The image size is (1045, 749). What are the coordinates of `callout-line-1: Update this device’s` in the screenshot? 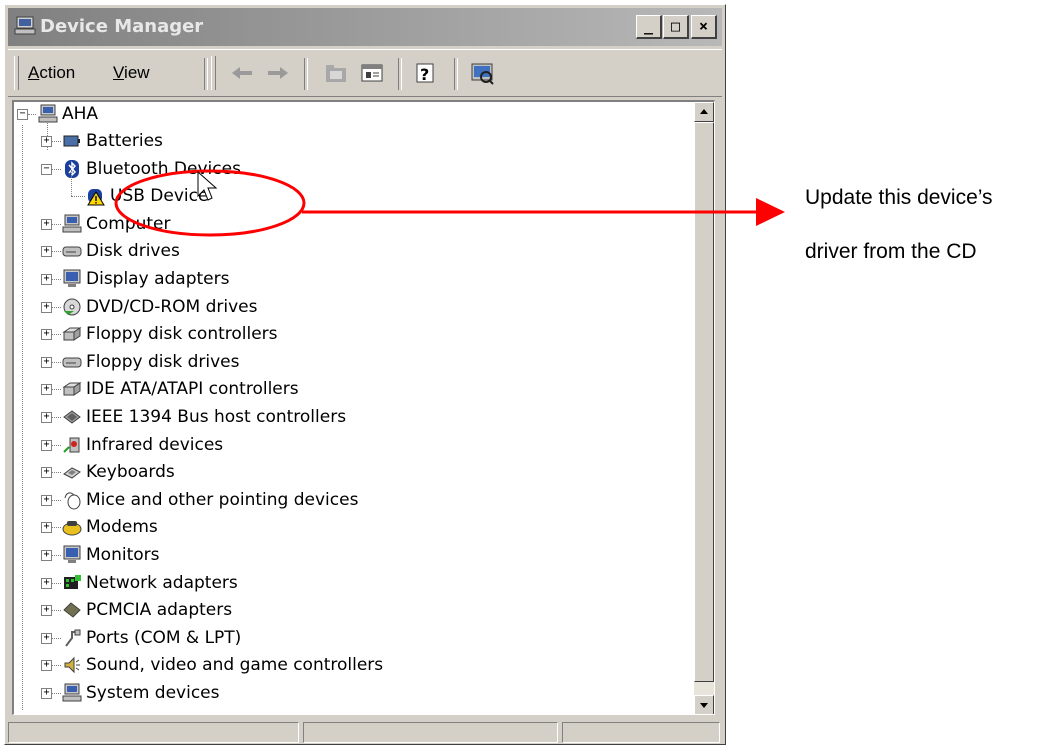 It's located at (899, 197).